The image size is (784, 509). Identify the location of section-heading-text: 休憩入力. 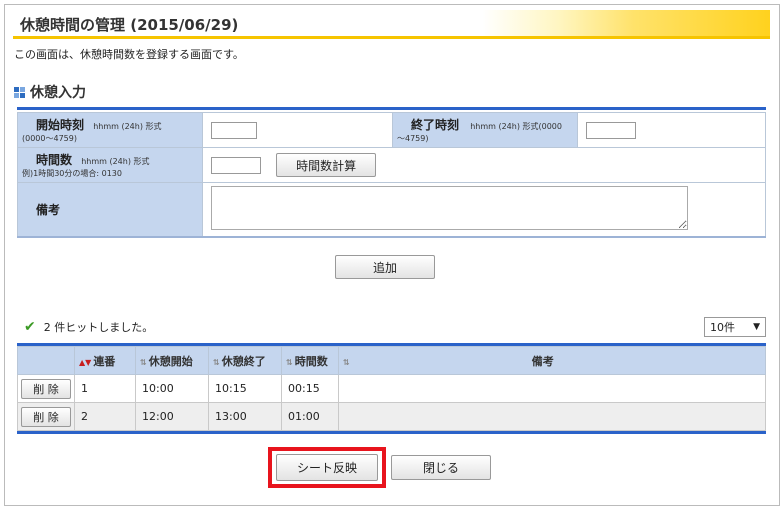
(58, 93).